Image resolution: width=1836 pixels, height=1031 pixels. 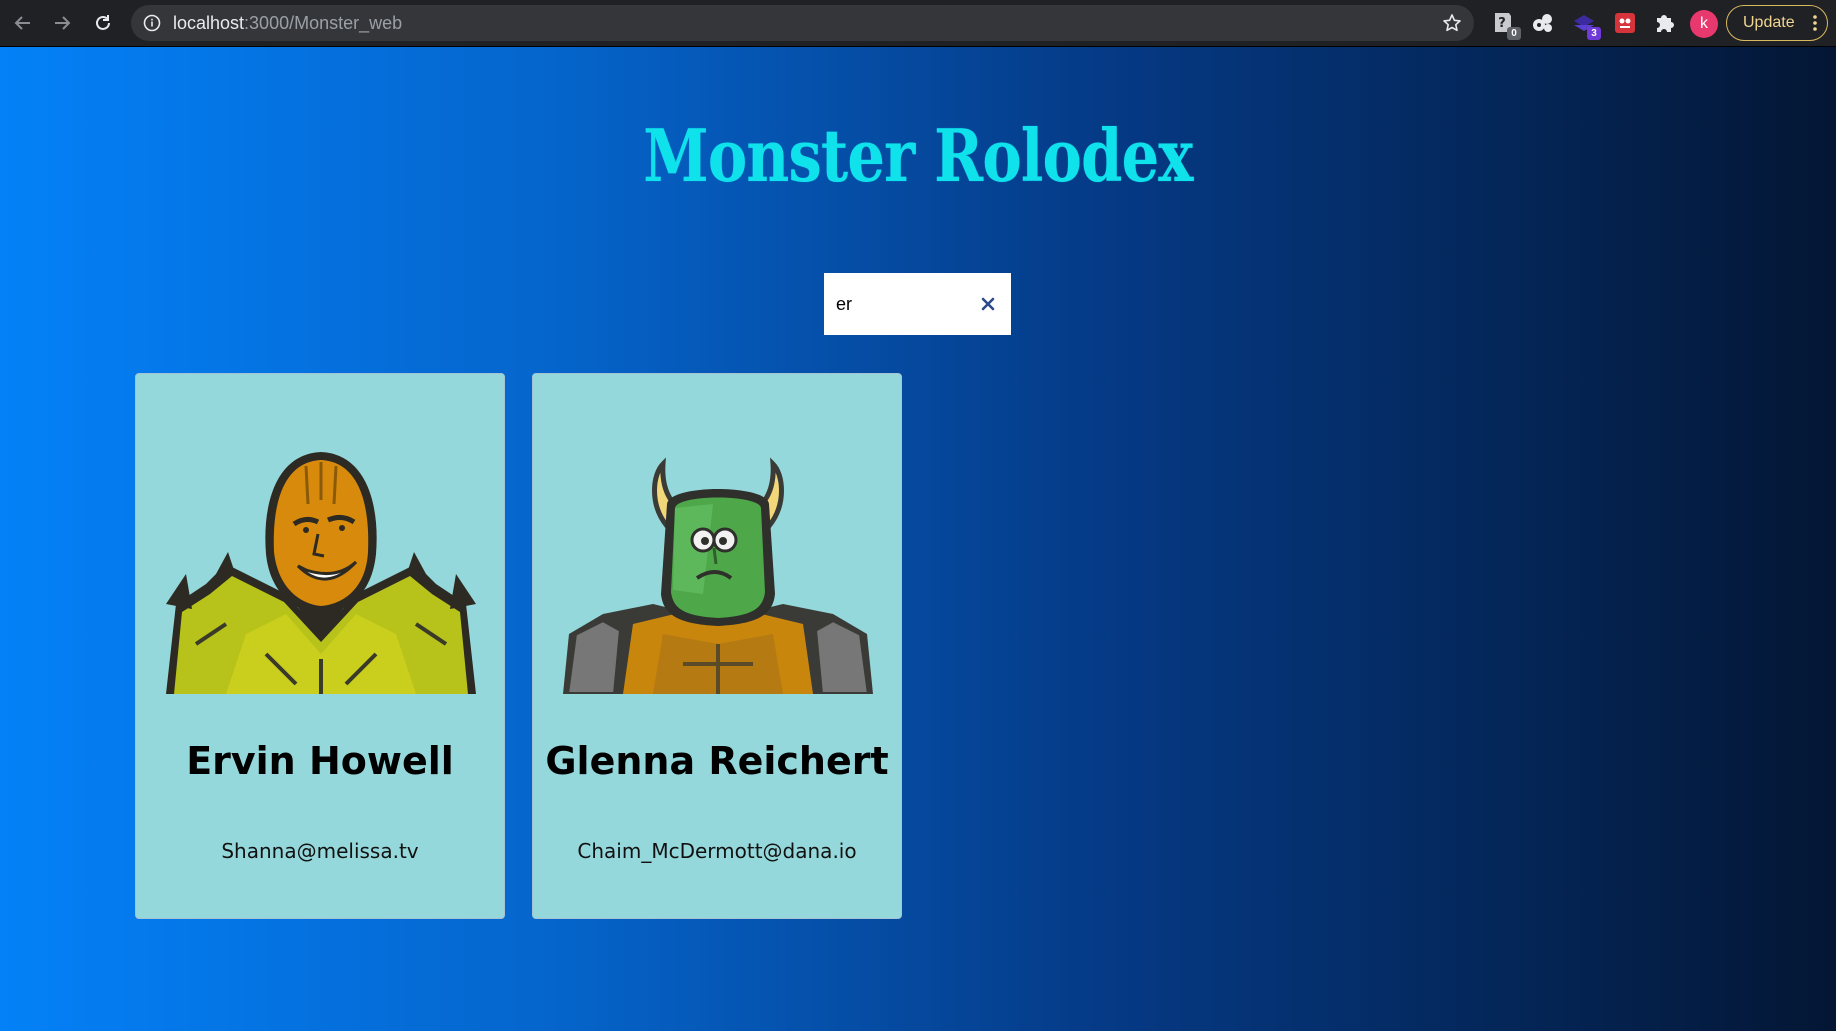 What do you see at coordinates (209, 23) in the screenshot?
I see `url-host: localhost` at bounding box center [209, 23].